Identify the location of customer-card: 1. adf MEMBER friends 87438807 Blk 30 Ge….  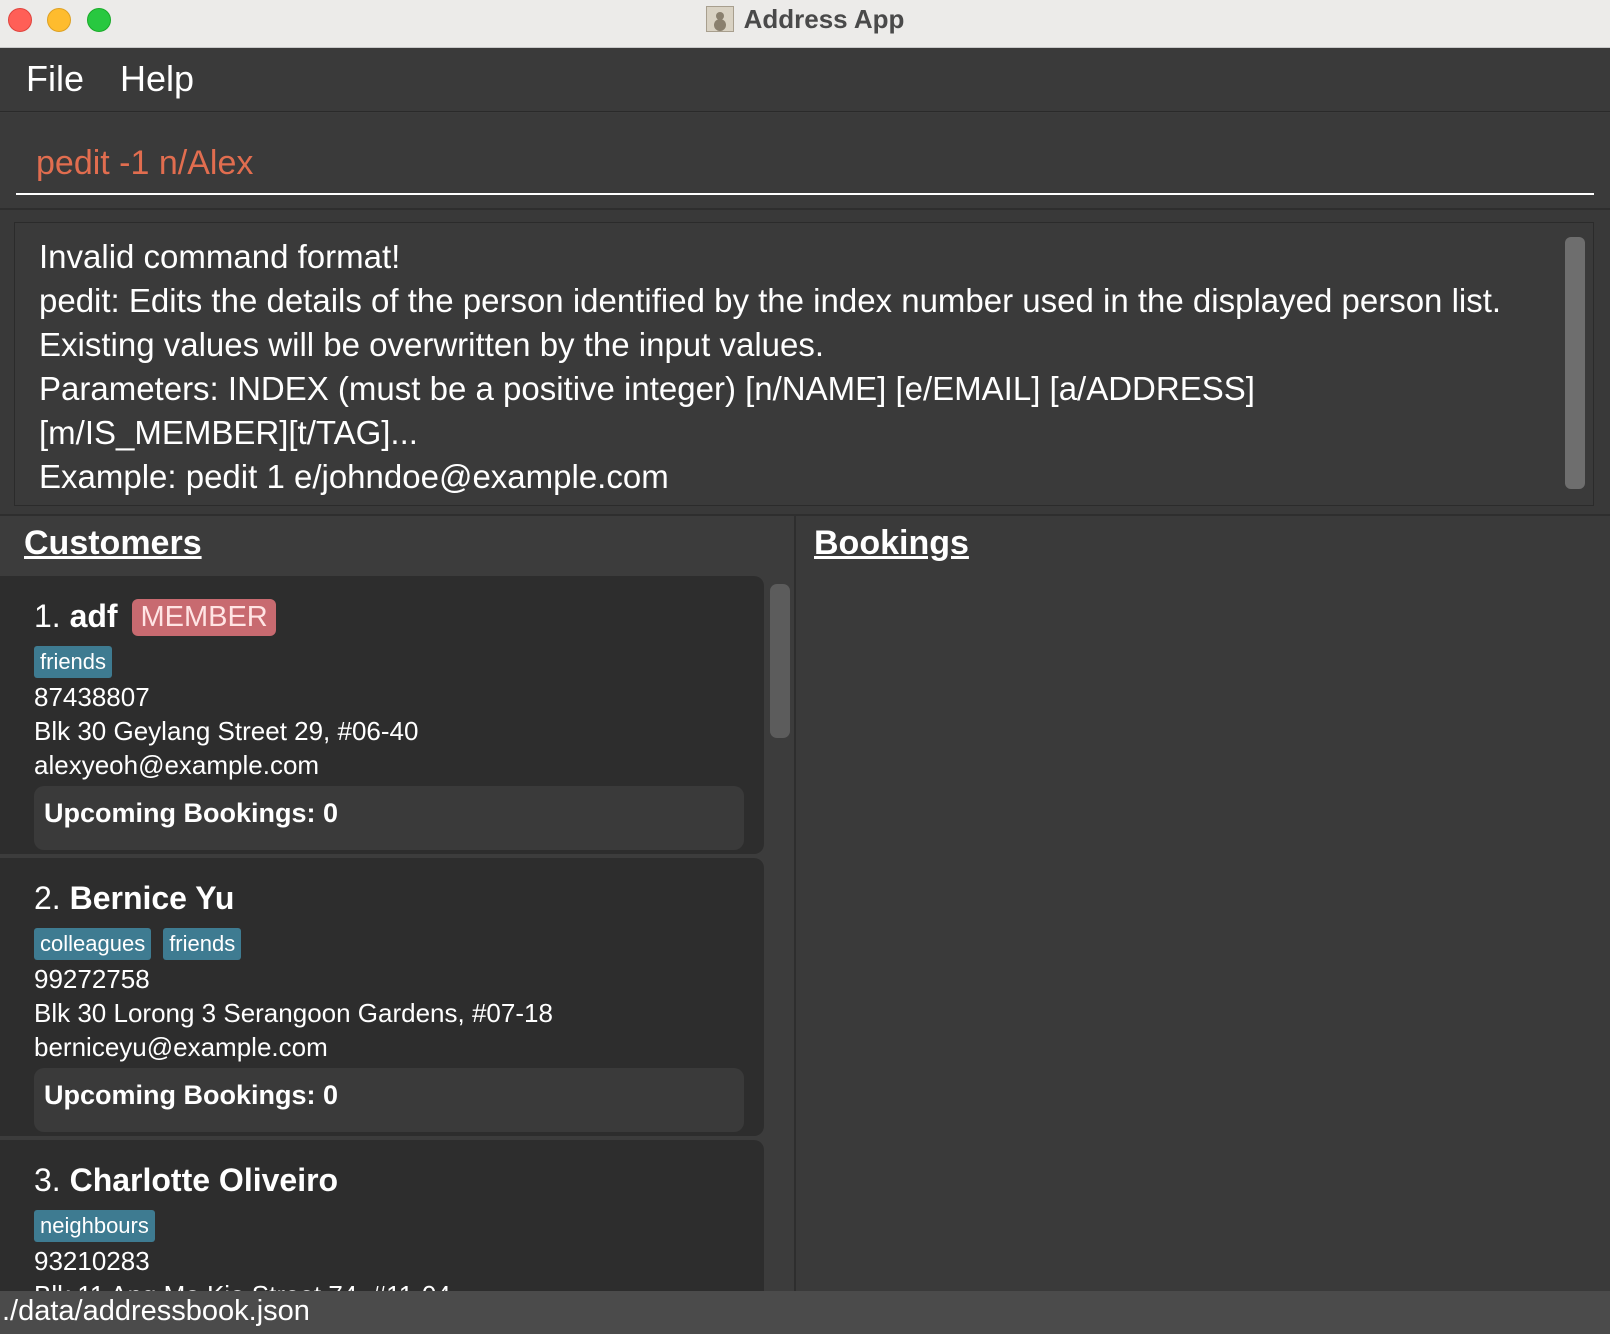
(382, 715).